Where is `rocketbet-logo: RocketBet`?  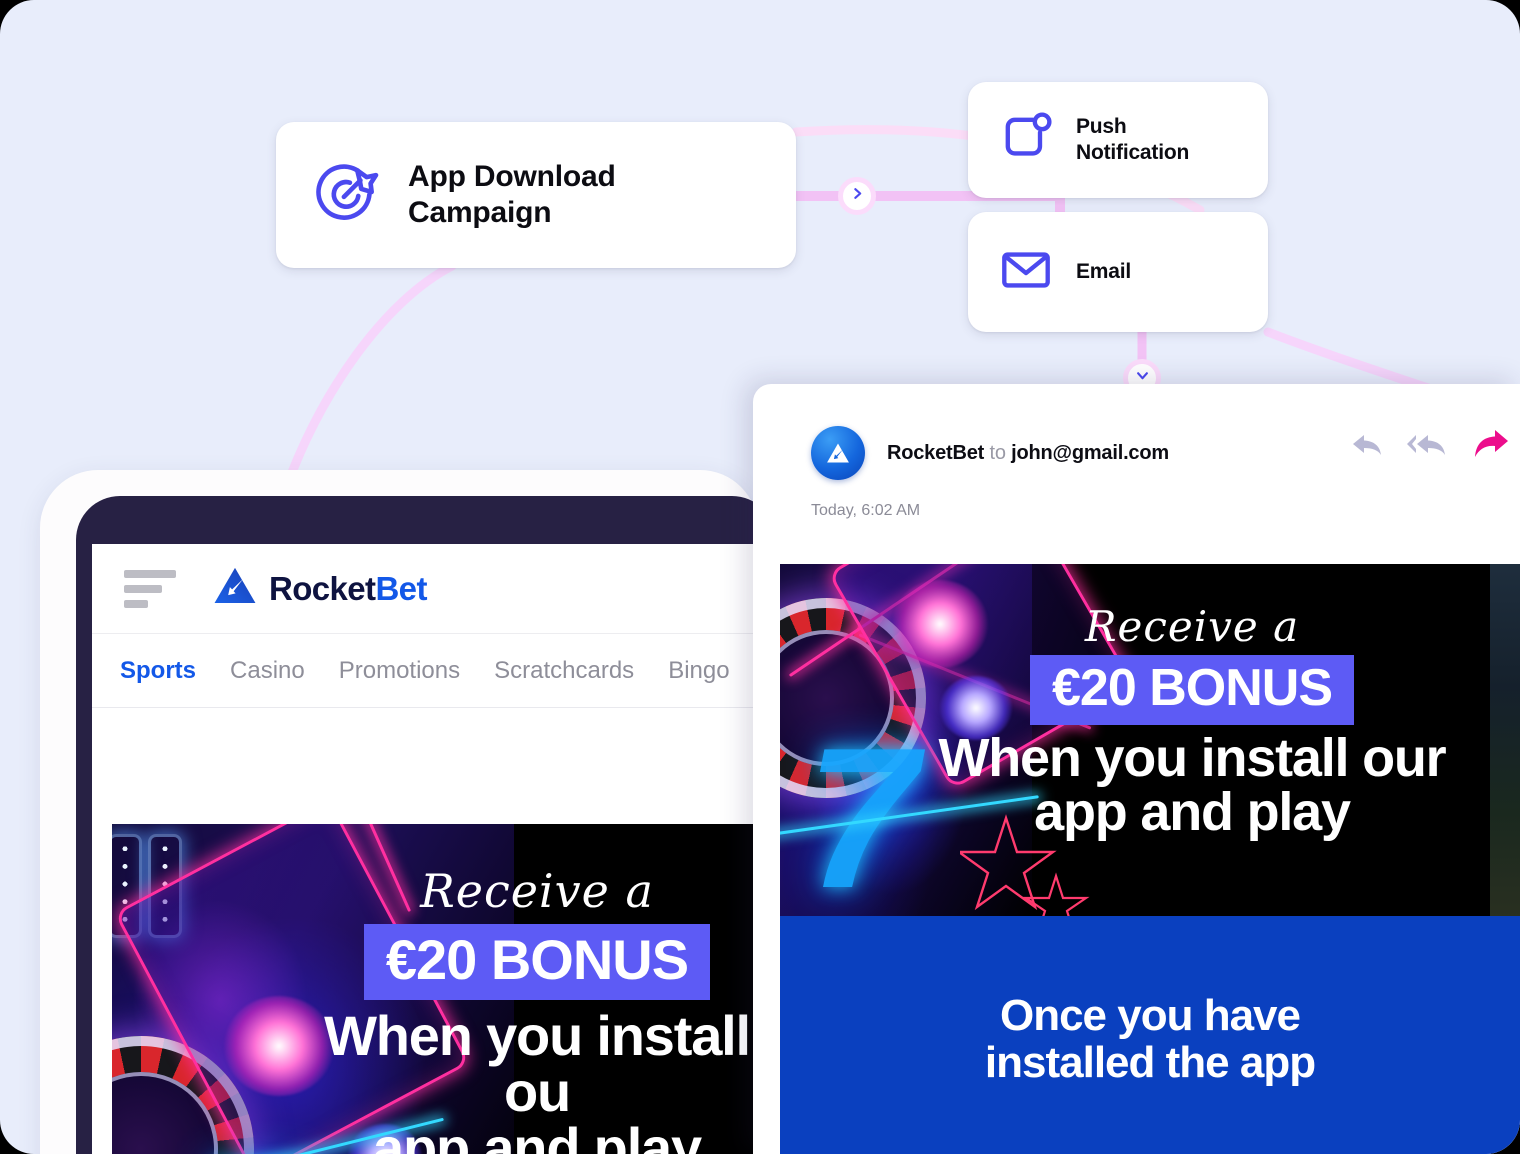 rocketbet-logo: RocketBet is located at coordinates (318, 588).